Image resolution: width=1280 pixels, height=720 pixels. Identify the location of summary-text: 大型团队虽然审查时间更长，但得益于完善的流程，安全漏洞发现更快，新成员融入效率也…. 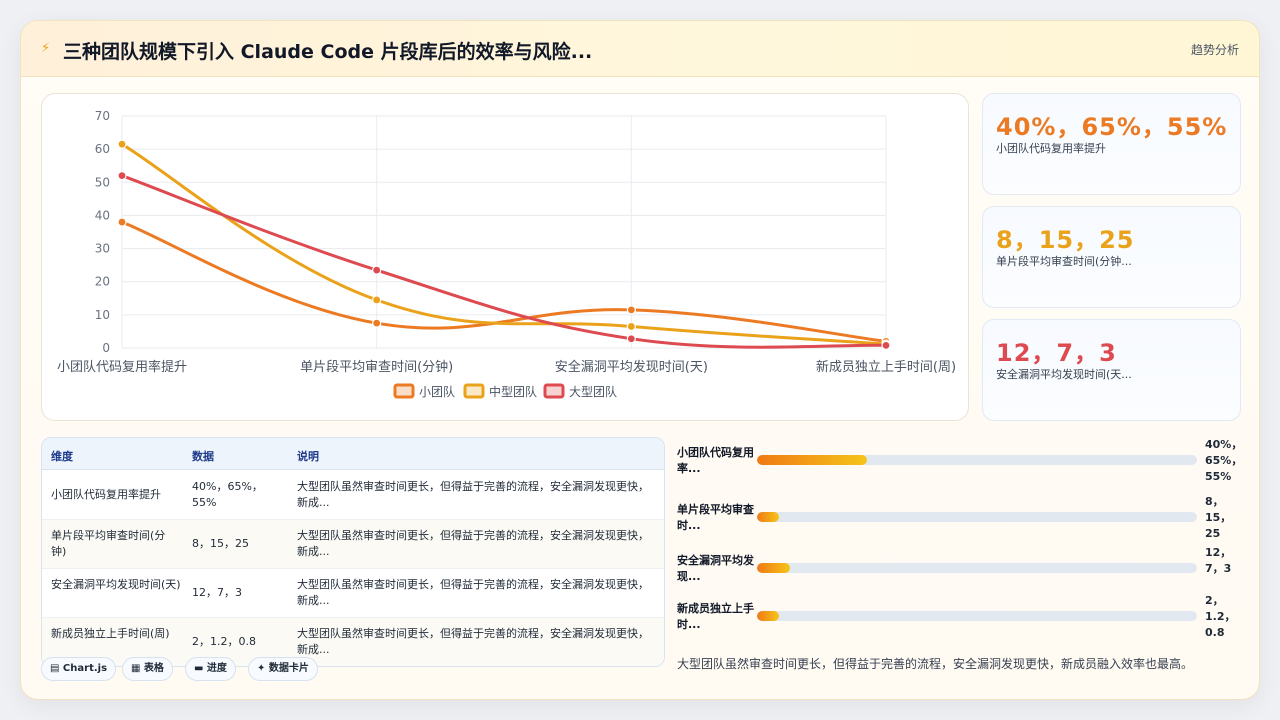
(935, 664).